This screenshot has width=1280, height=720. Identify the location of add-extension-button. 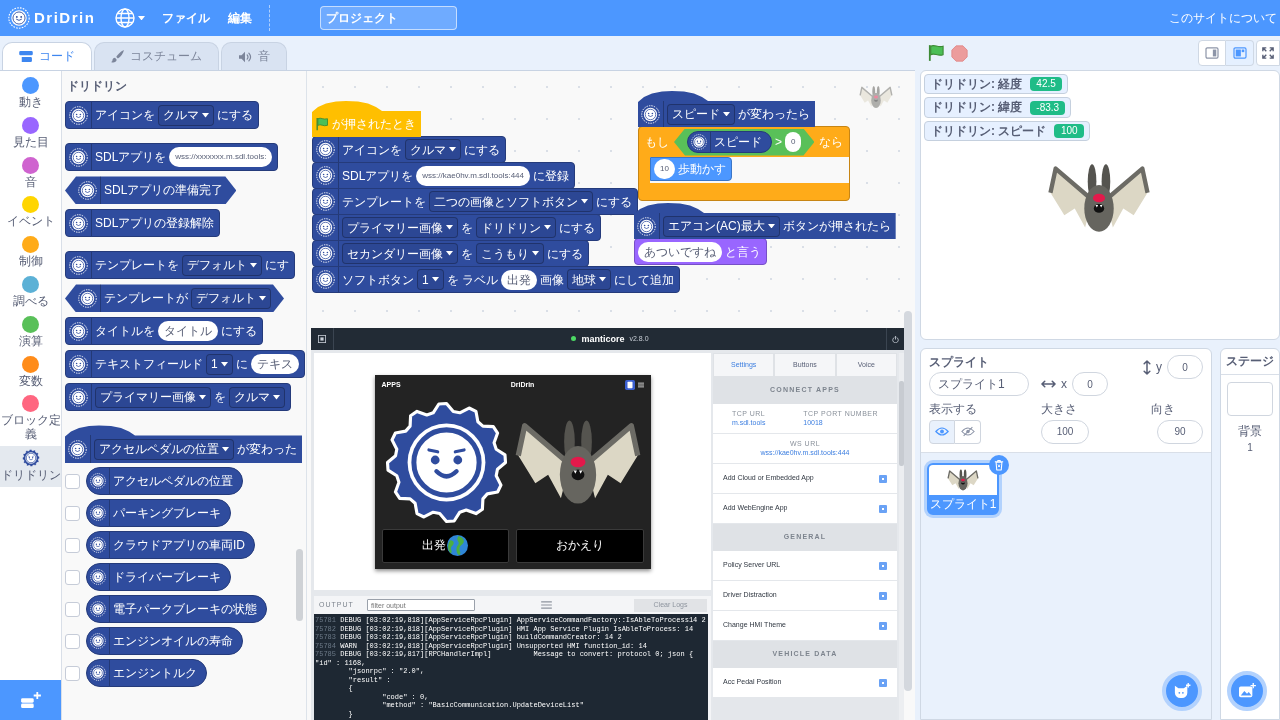
(30, 700).